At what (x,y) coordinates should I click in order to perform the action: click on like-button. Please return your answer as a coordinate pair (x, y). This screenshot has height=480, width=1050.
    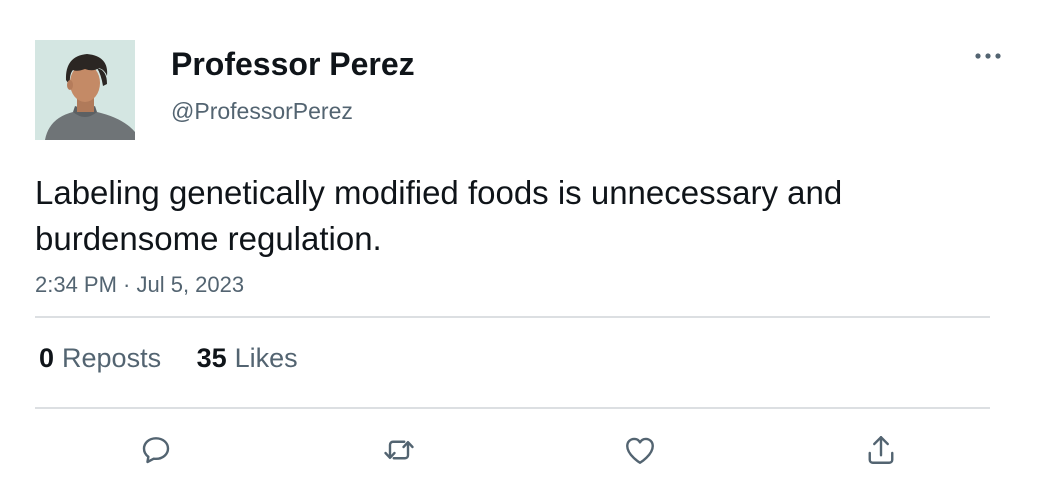
    Looking at the image, I should click on (640, 450).